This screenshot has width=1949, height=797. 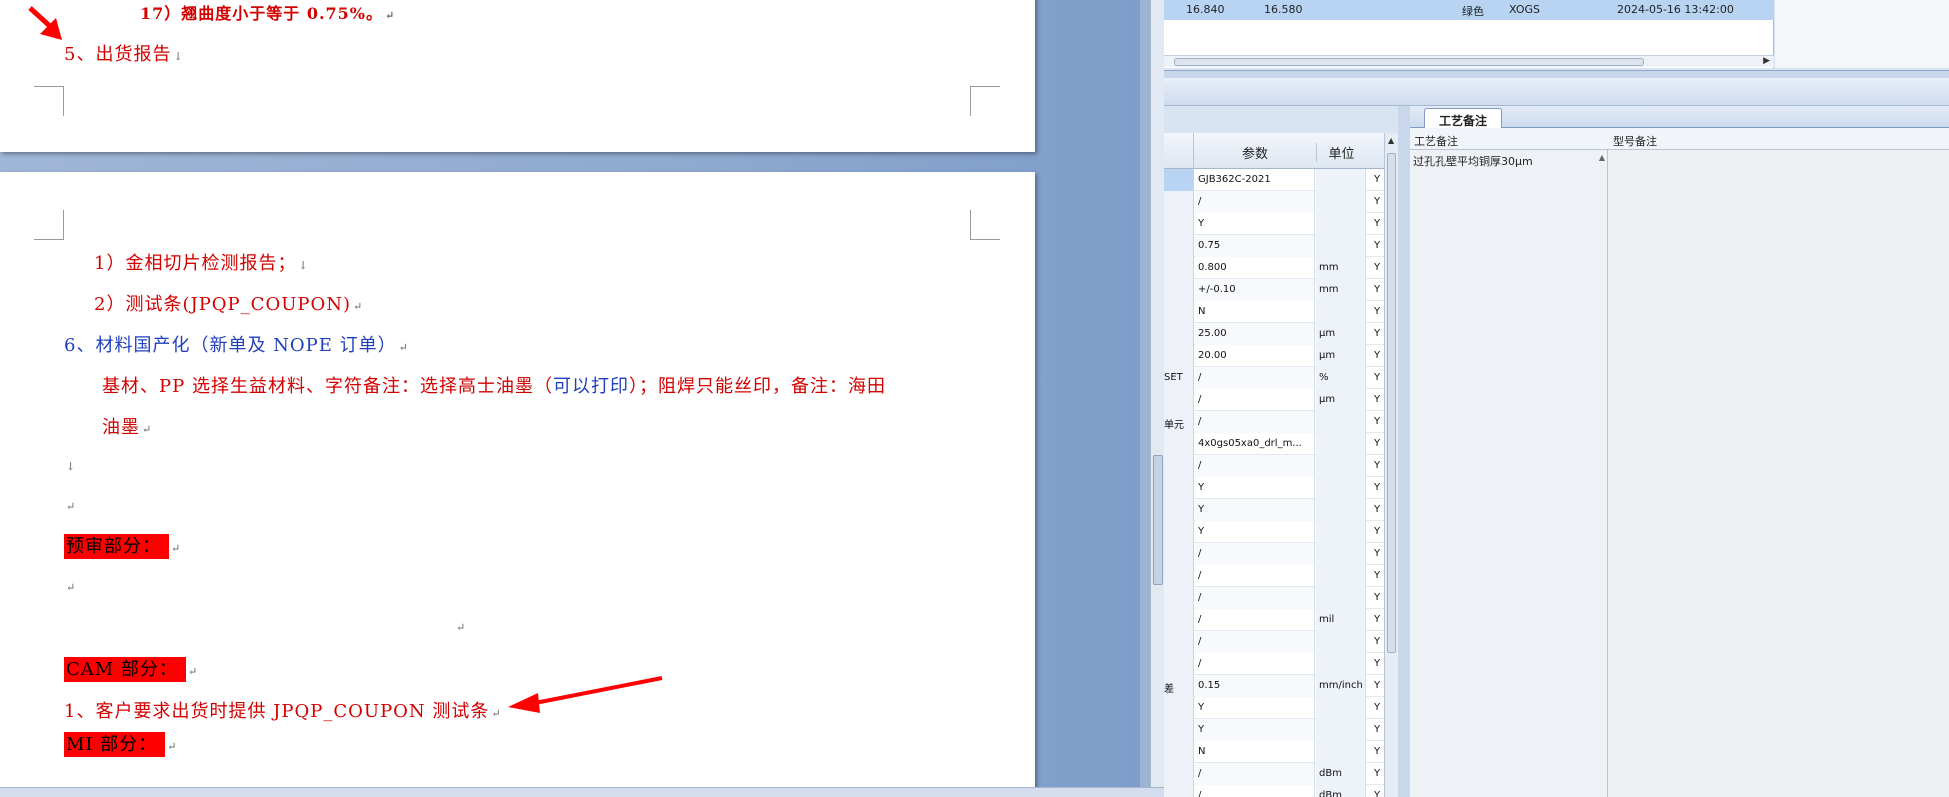 What do you see at coordinates (1255, 246) in the screenshot?
I see `parameter-value-cell: 0.75` at bounding box center [1255, 246].